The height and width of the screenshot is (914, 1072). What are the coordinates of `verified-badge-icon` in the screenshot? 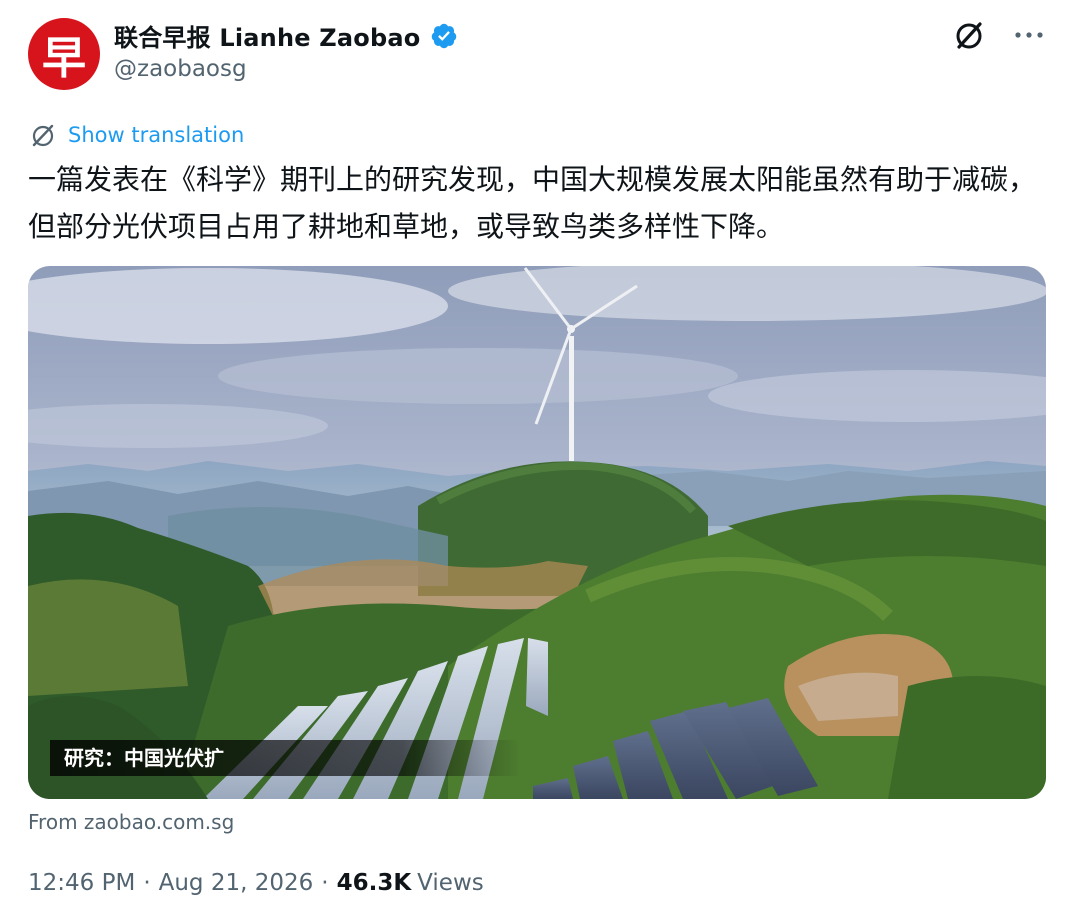 It's located at (444, 35).